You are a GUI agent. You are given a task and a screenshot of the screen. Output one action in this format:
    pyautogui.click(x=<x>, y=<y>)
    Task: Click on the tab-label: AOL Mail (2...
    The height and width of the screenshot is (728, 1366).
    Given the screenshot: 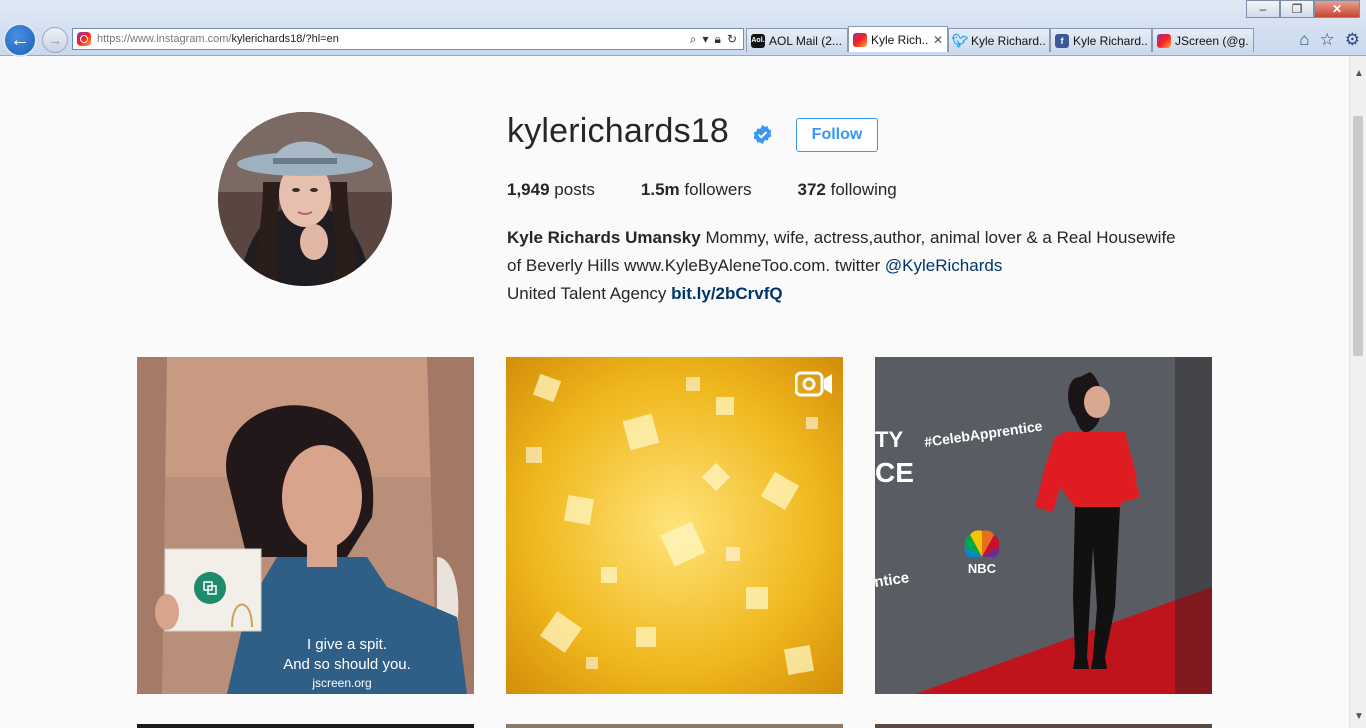 What is the action you would take?
    pyautogui.click(x=805, y=40)
    